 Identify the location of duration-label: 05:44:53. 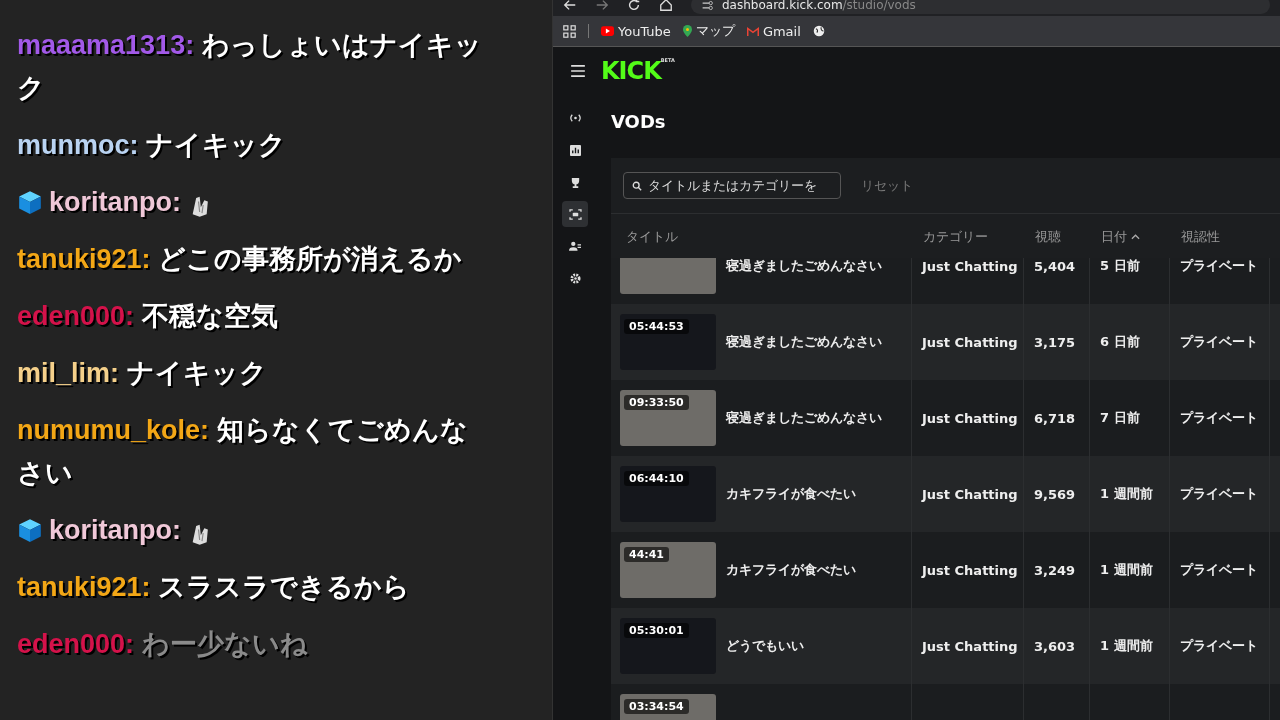
(656, 326).